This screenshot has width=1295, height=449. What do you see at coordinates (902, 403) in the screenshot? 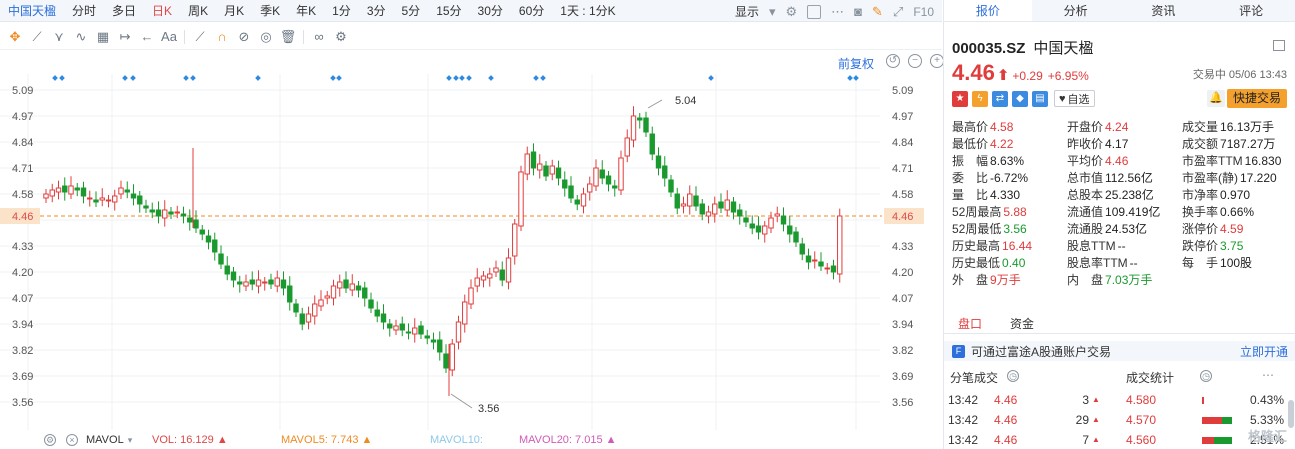
I see `price-tick-right: 3.56` at bounding box center [902, 403].